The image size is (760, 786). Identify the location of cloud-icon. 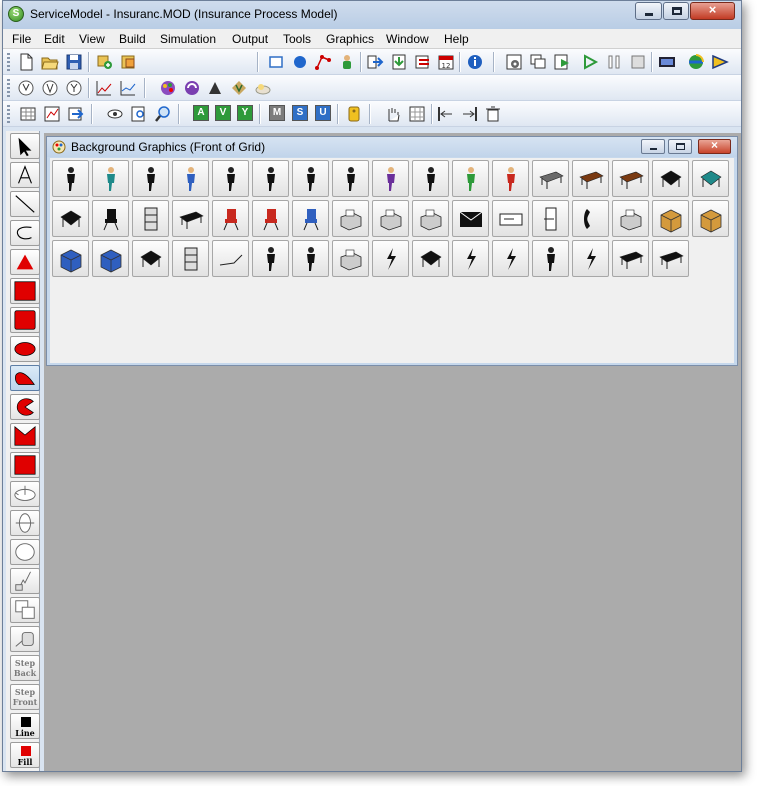
(263, 88).